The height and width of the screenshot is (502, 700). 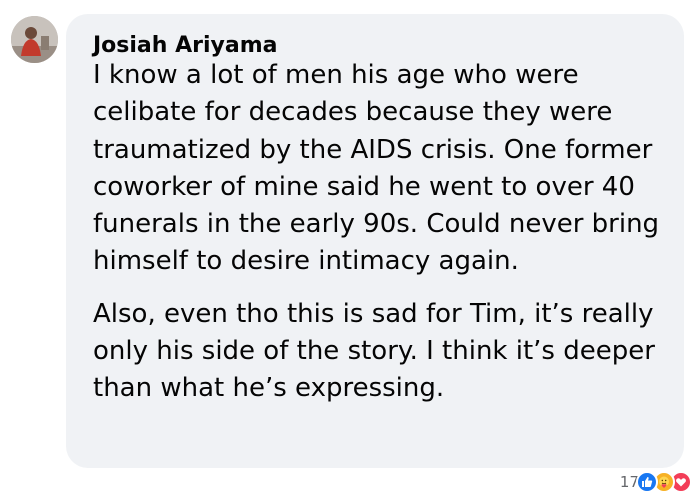 I want to click on reaction-summary: 17, so click(x=656, y=482).